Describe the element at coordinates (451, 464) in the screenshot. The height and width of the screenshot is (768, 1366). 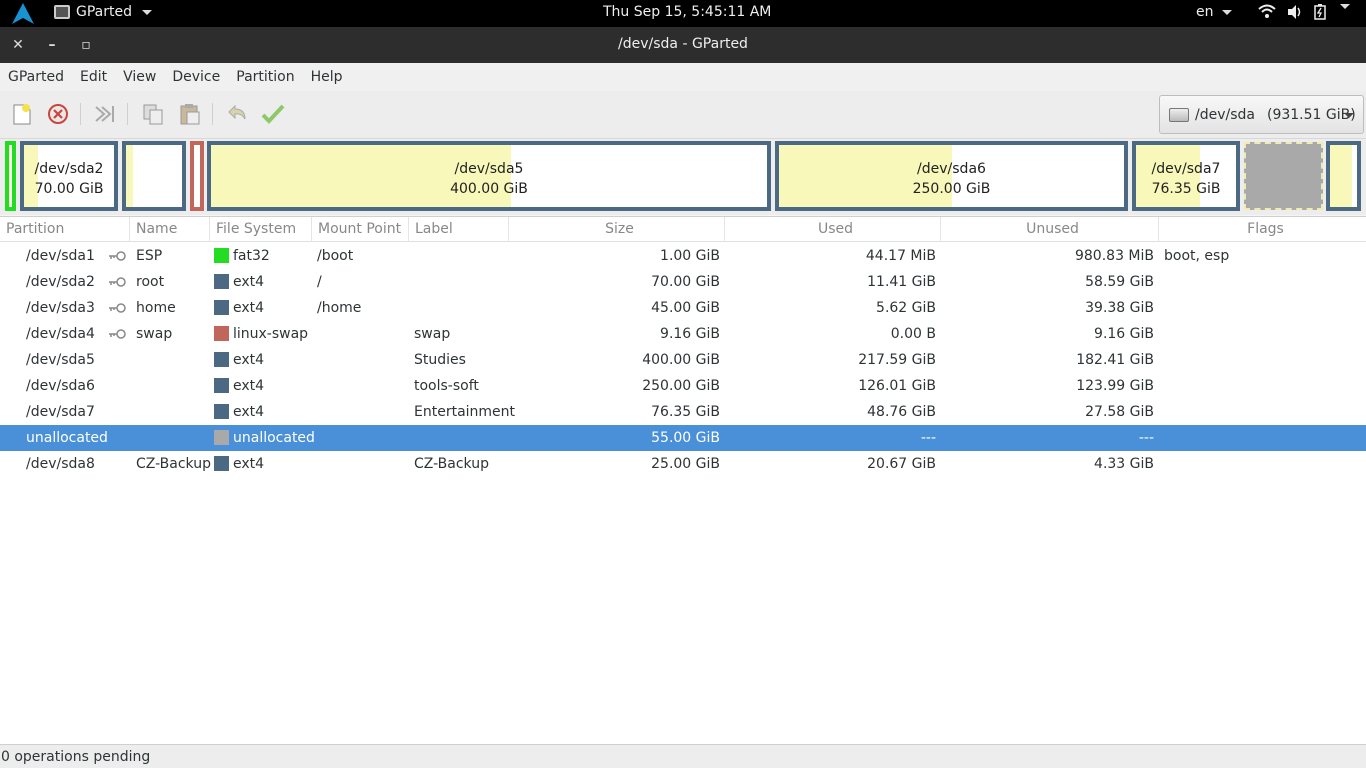
I see `cell-label: CZ-Backup` at that location.